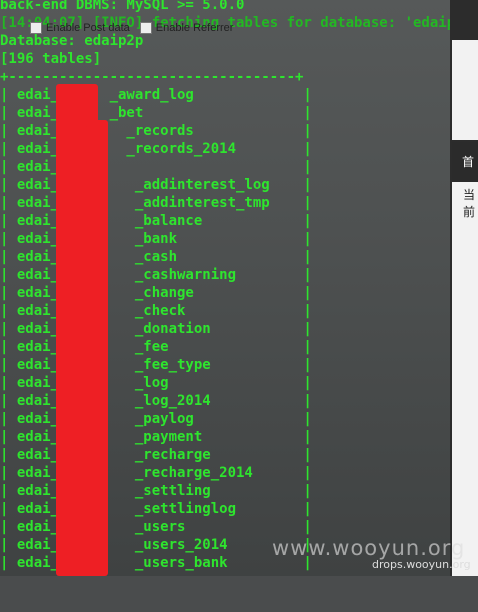 The image size is (478, 612). What do you see at coordinates (122, 6) in the screenshot?
I see `dbms-line: back-end DBMS: MySQL >= 5.0.0` at bounding box center [122, 6].